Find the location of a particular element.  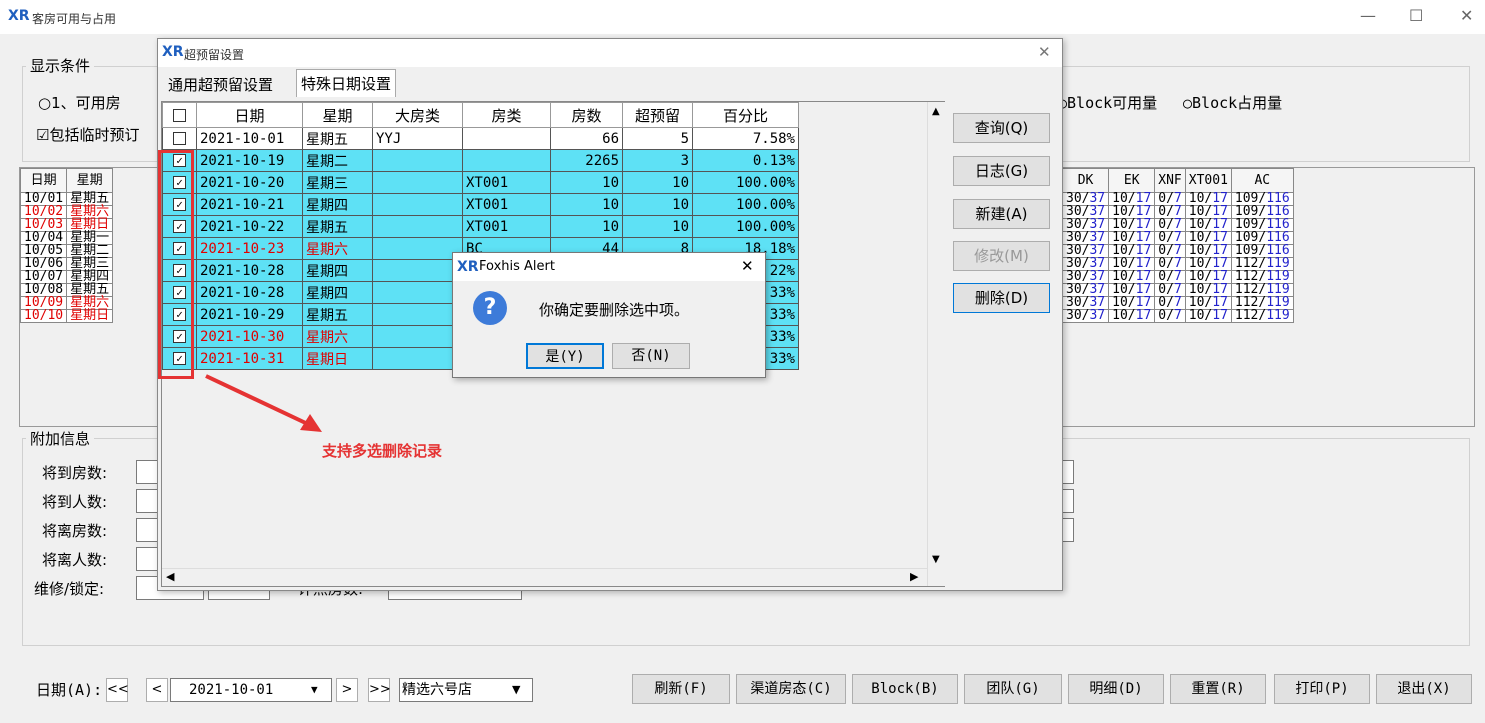

exit-button: 退出(X) is located at coordinates (1424, 689).